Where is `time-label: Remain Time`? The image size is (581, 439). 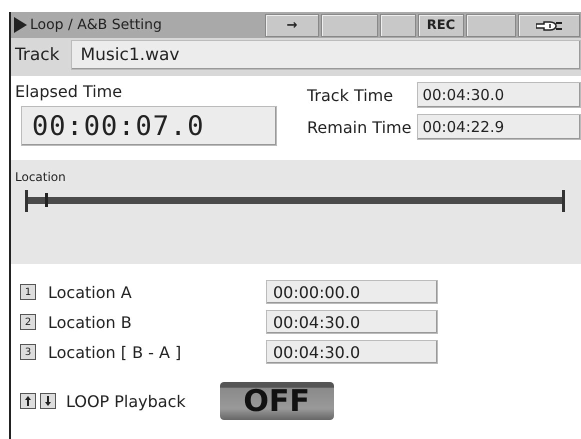
time-label: Remain Time is located at coordinates (359, 127).